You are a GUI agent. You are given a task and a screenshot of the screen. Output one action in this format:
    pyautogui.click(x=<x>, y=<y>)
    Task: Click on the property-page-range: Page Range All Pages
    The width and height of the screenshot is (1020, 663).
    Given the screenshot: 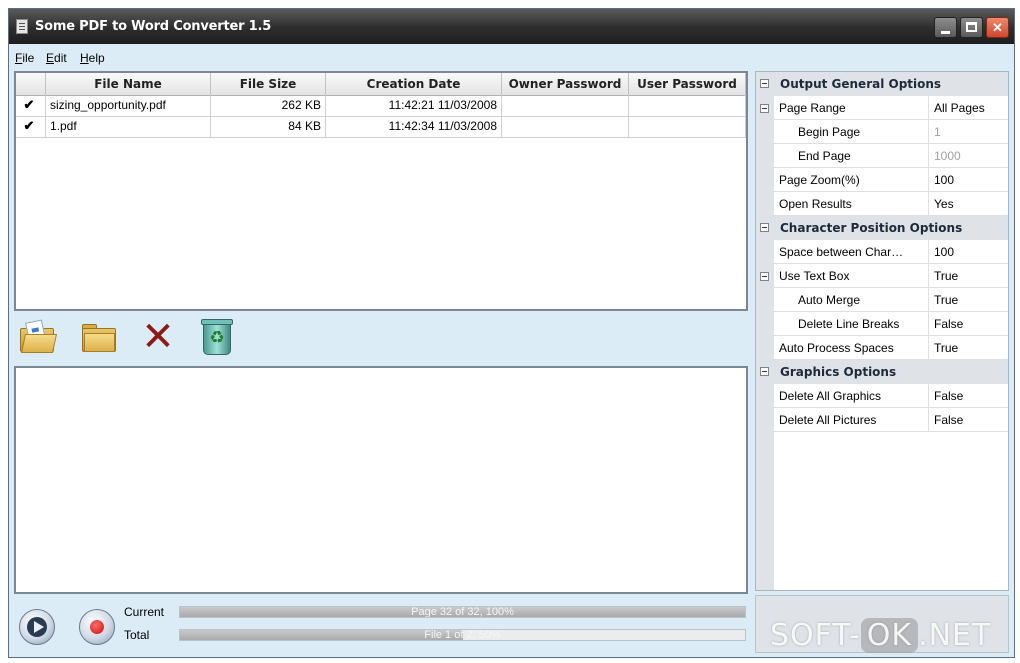 What is the action you would take?
    pyautogui.click(x=882, y=108)
    